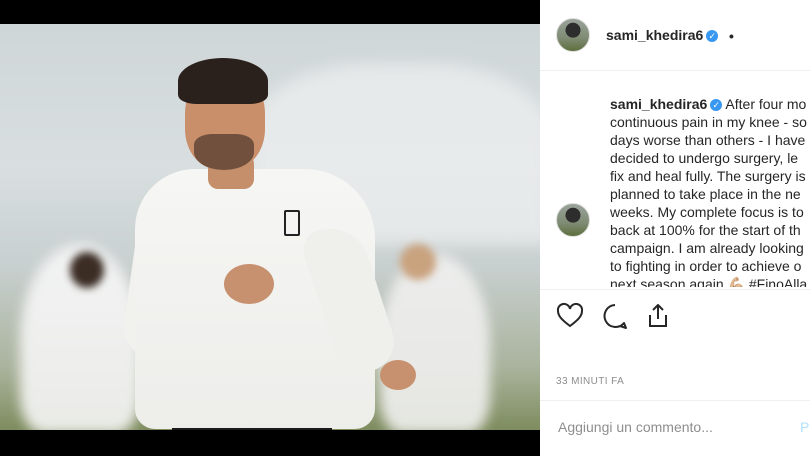  I want to click on caption-author-avatar, so click(573, 220).